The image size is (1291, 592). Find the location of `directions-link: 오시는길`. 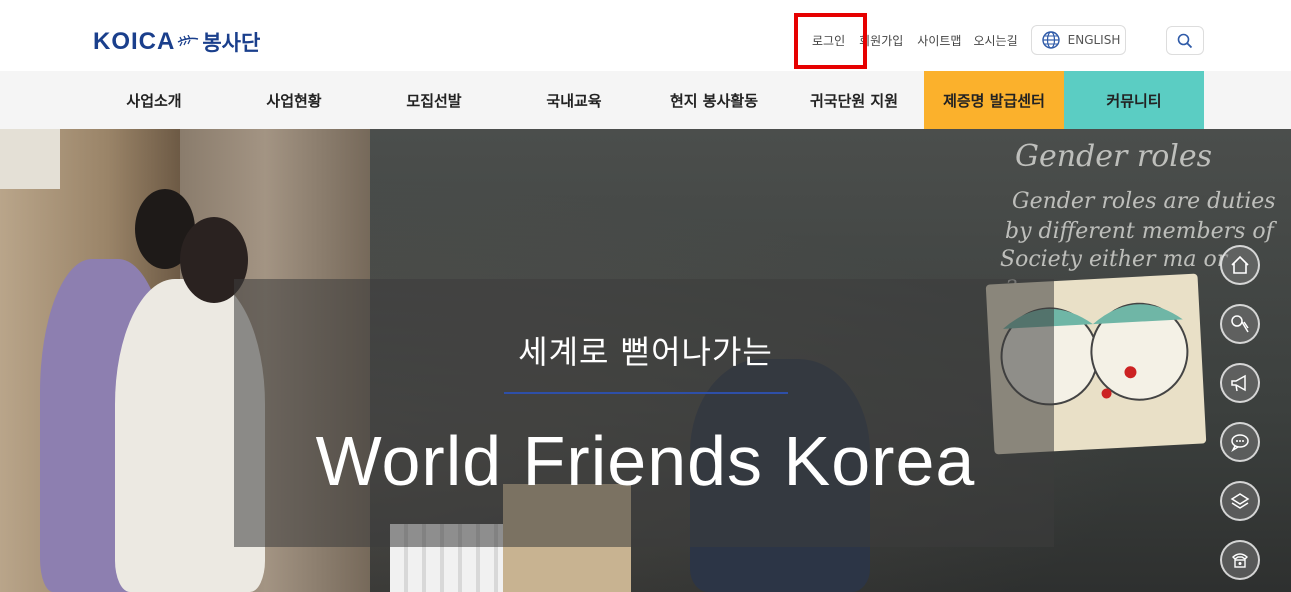

directions-link: 오시는길 is located at coordinates (995, 40).